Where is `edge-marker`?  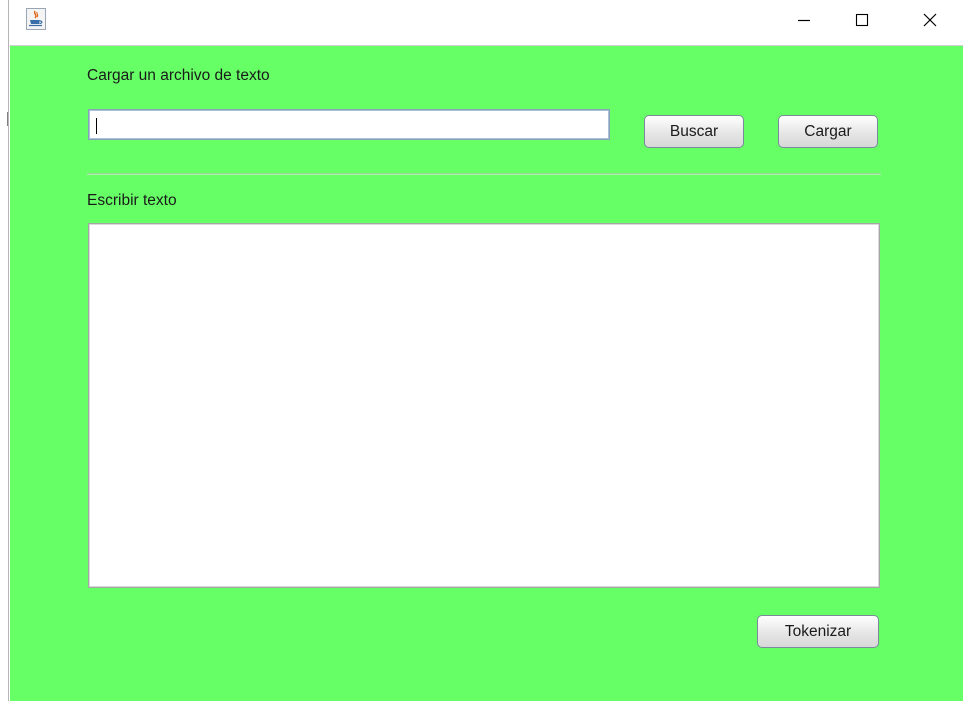
edge-marker is located at coordinates (7, 119).